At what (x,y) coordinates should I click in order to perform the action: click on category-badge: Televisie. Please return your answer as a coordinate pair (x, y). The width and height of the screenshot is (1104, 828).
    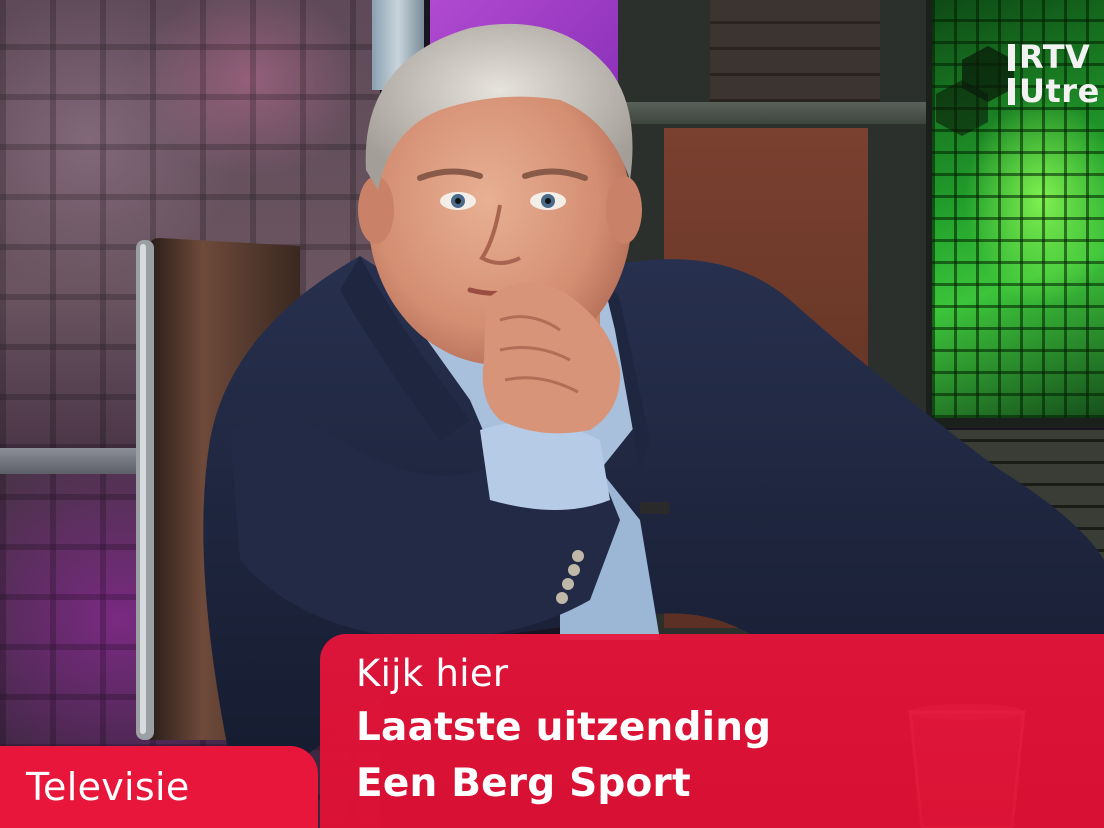
    Looking at the image, I should click on (159, 787).